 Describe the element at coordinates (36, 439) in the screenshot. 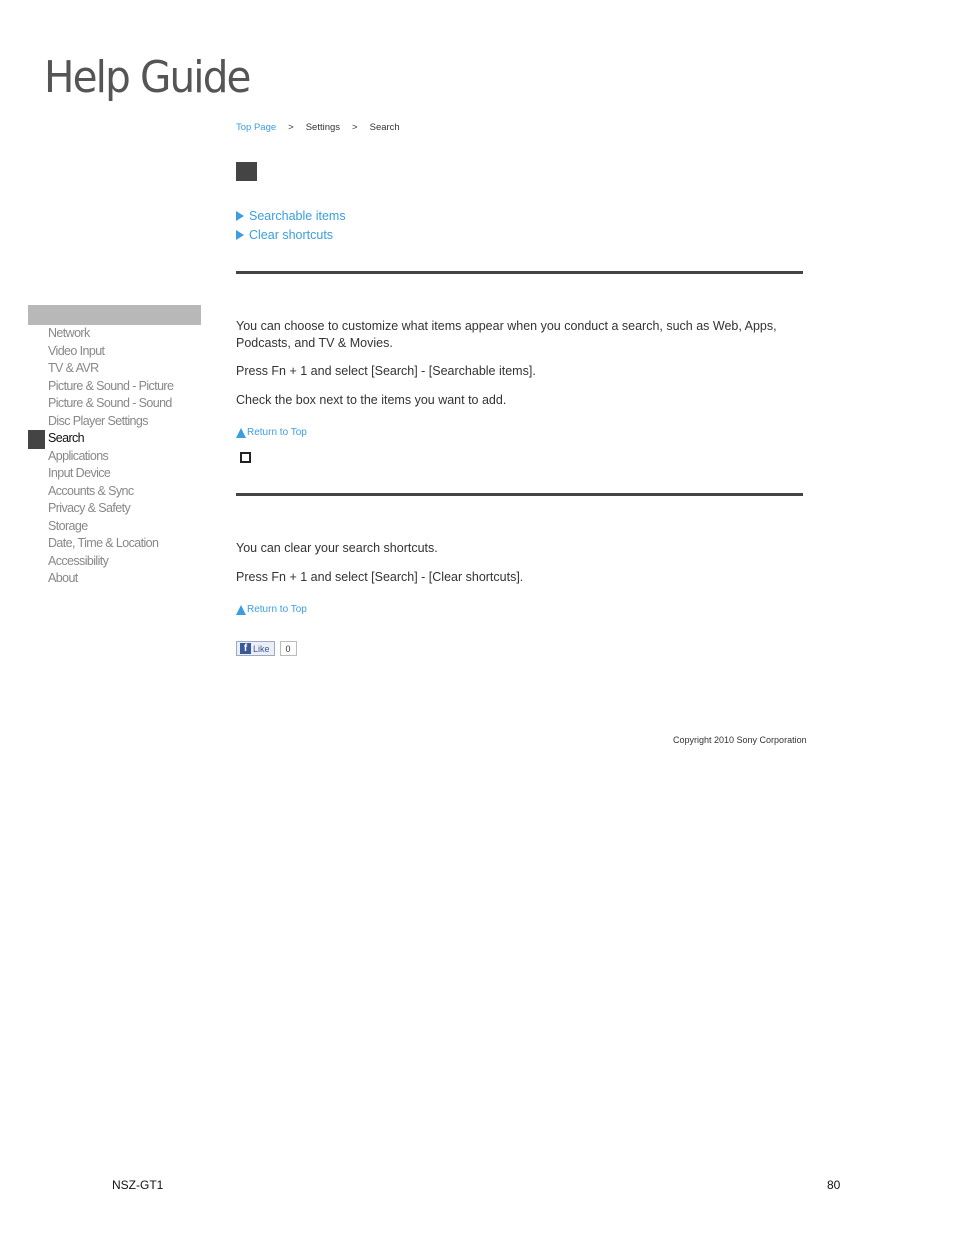

I see `active-marker` at that location.